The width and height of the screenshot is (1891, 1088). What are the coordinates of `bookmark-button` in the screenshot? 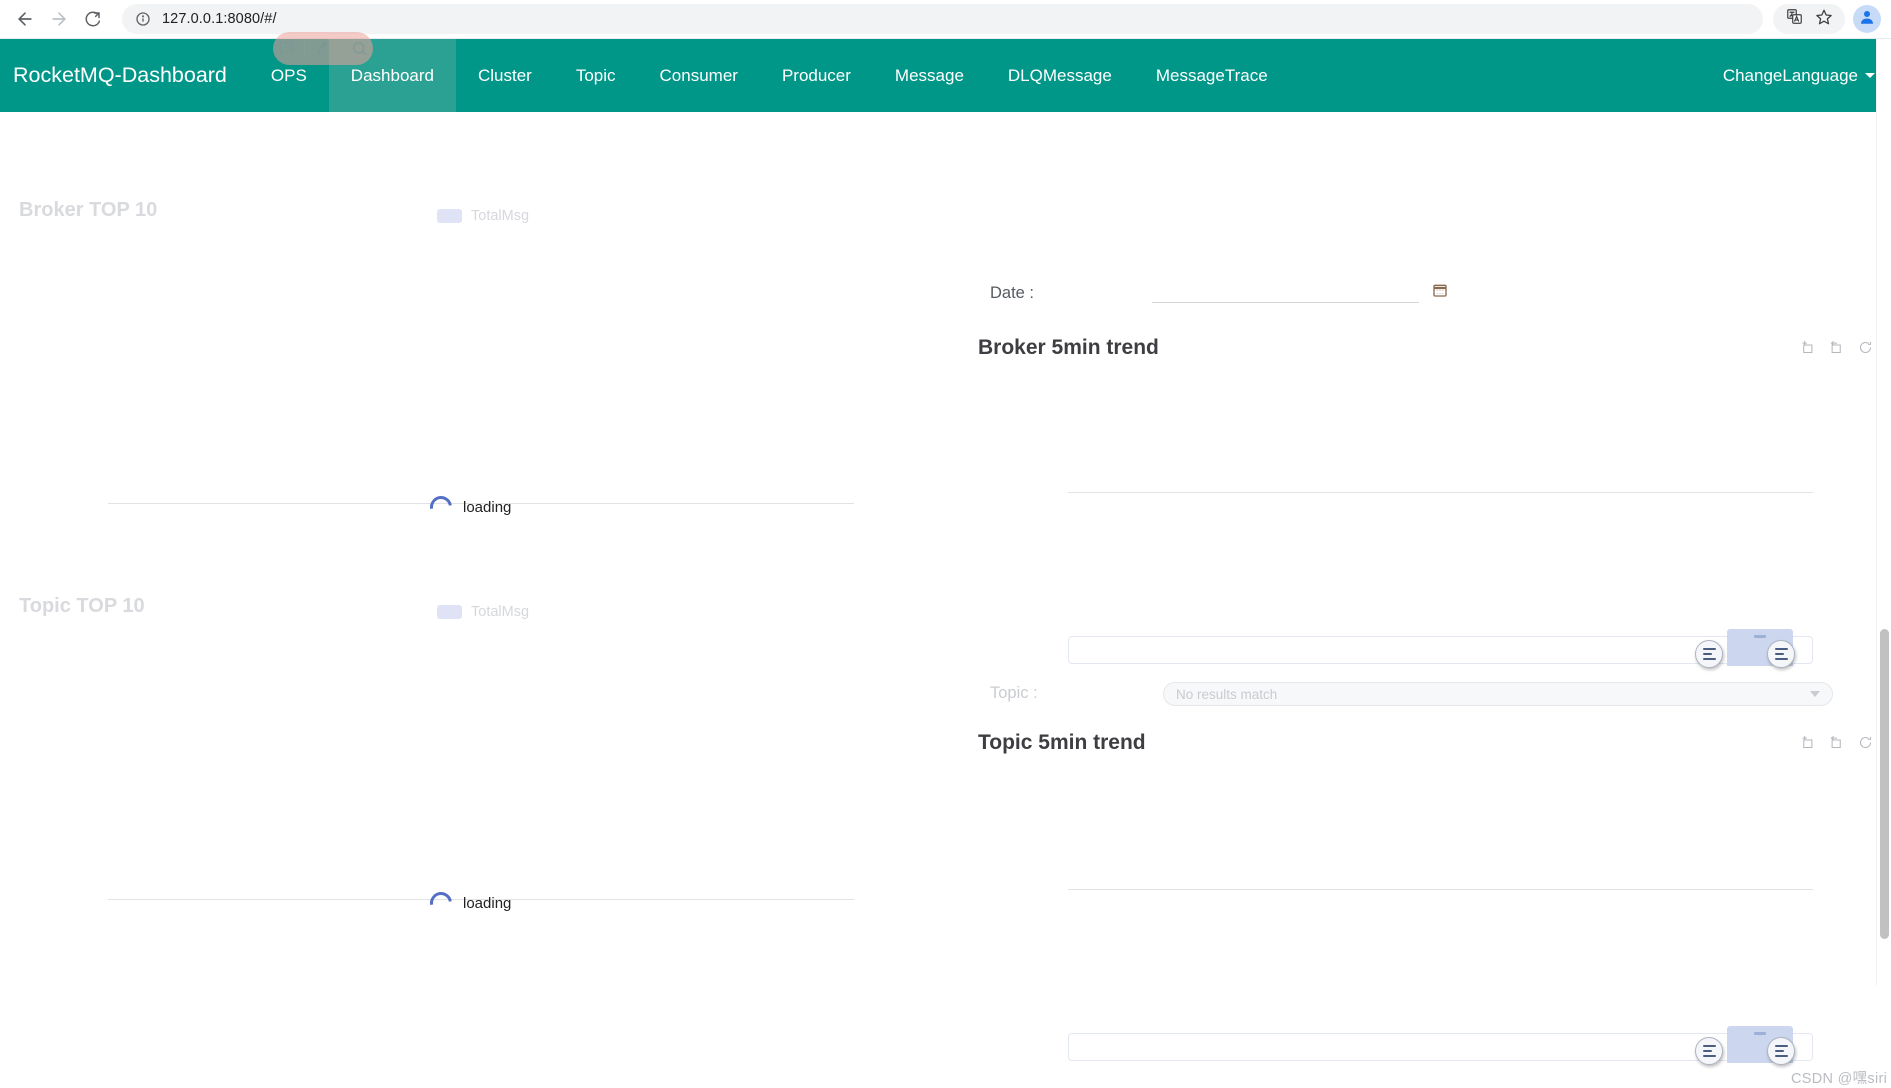 It's located at (1824, 19).